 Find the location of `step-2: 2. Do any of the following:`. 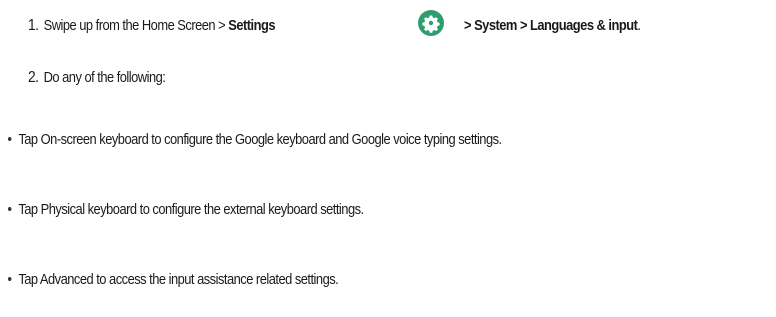

step-2: 2. Do any of the following: is located at coordinates (108, 78).